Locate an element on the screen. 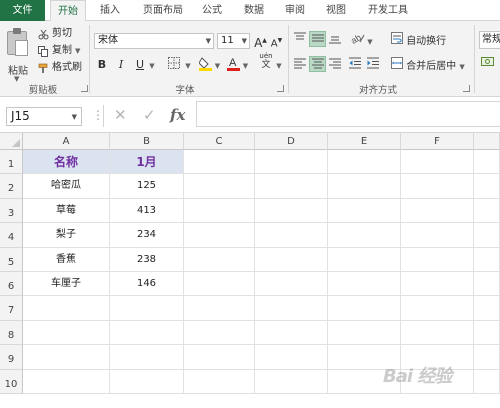 The width and height of the screenshot is (500, 408). align-right-button is located at coordinates (335, 65).